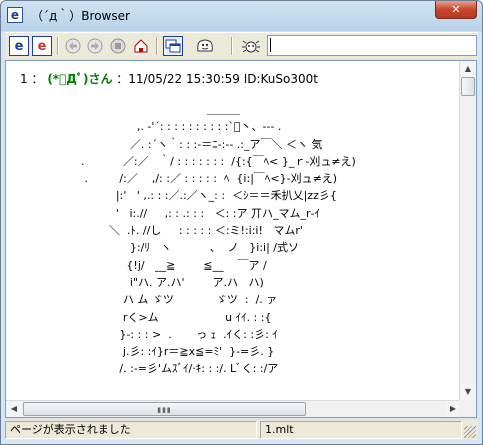 This screenshot has width=483, height=445. I want to click on windows-icon, so click(173, 46).